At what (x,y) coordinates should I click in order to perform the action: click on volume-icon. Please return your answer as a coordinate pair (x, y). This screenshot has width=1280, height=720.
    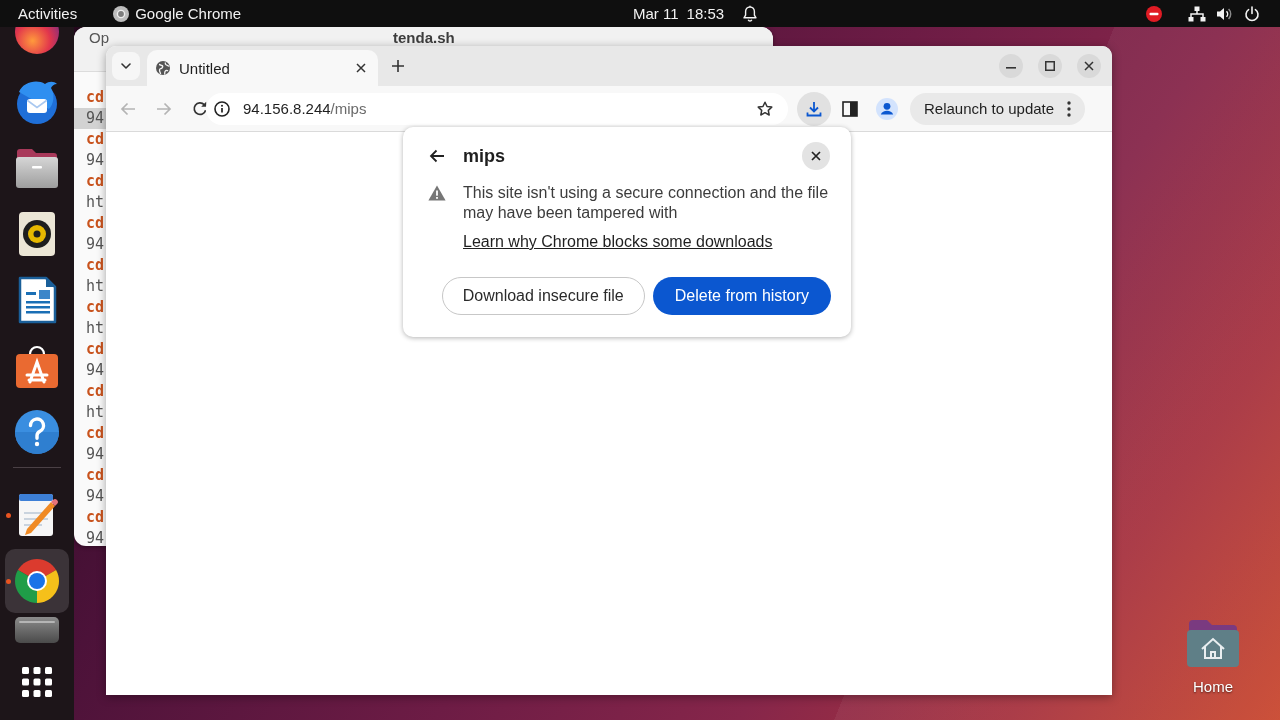
    Looking at the image, I should click on (1224, 13).